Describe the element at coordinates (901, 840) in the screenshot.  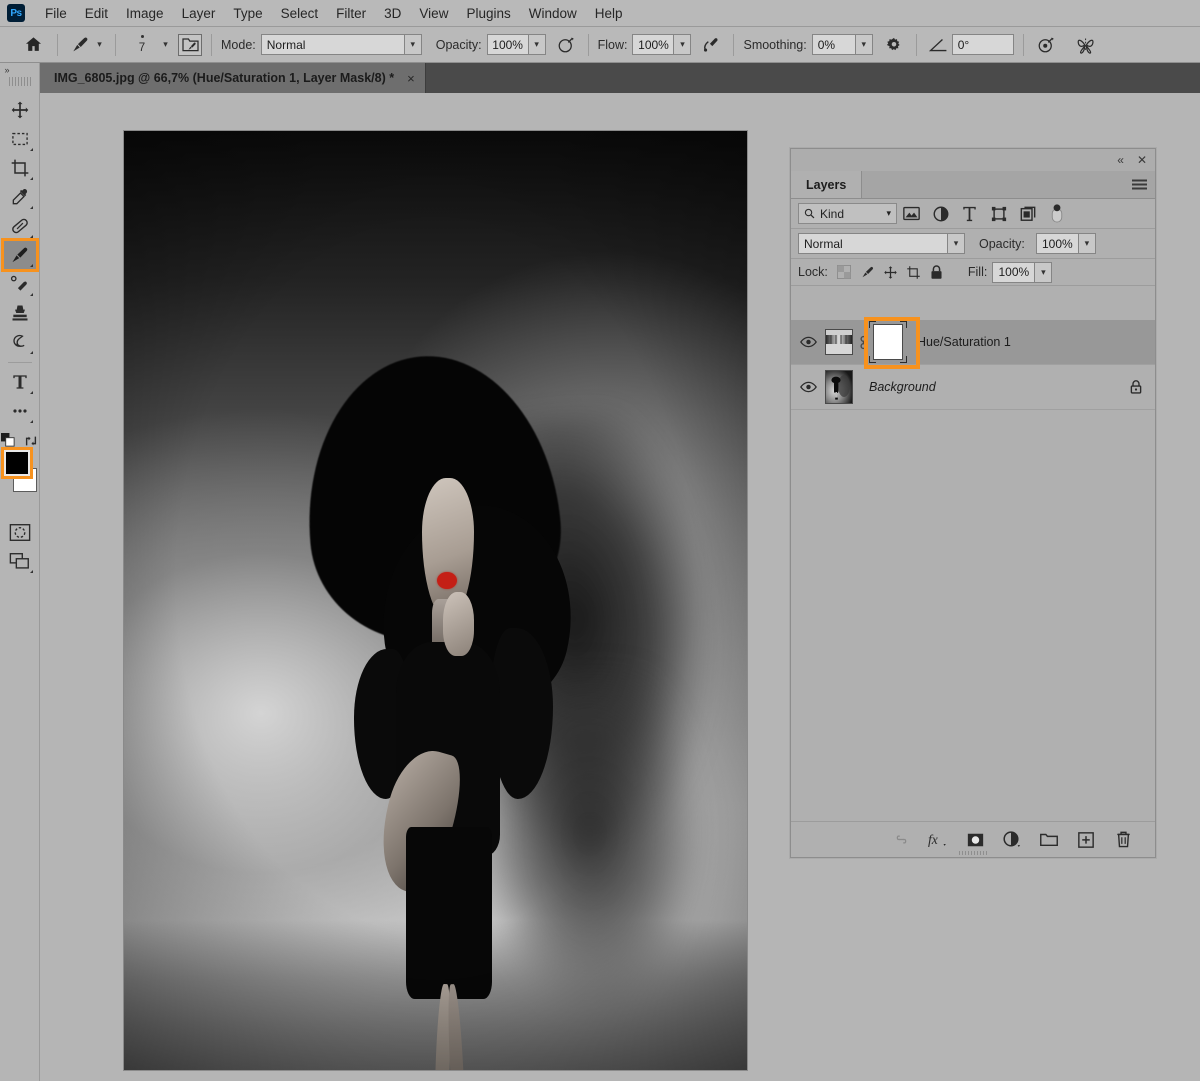
I see `link-layers-icon` at that location.